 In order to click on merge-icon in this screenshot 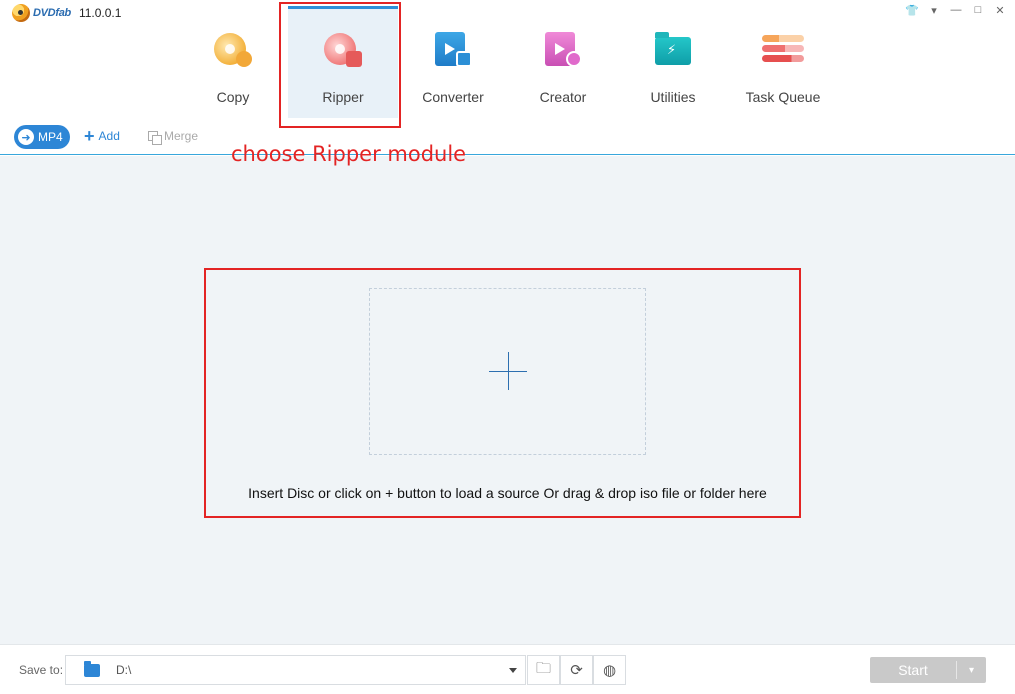, I will do `click(155, 138)`.